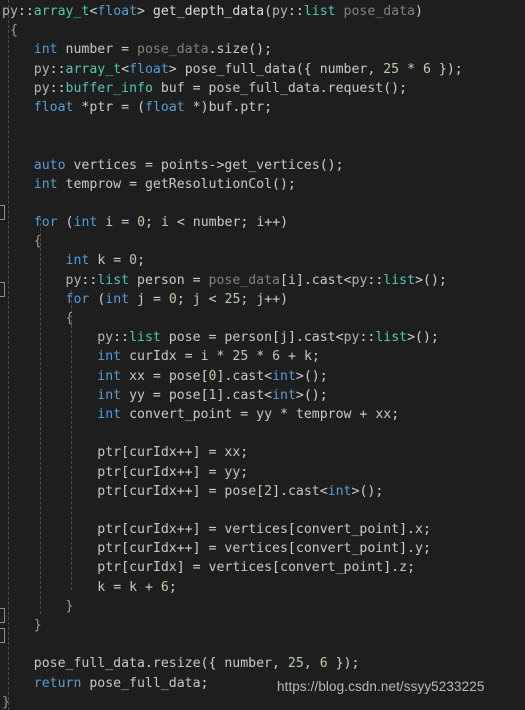 This screenshot has width=525, height=710. I want to click on code-line: int temprow = getResolutionCol();, so click(164, 184).